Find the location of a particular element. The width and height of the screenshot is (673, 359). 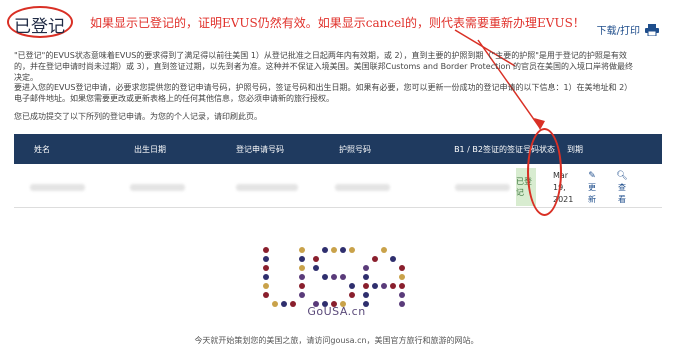

col-header-passport: 护照号码 is located at coordinates (355, 149).